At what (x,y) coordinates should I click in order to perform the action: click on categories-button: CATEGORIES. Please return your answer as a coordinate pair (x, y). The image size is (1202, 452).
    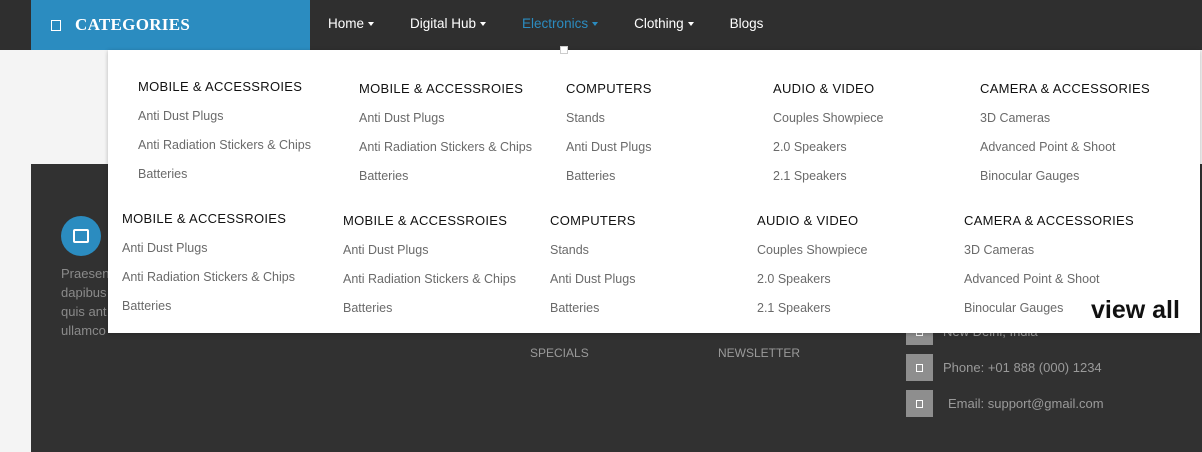
    Looking at the image, I should click on (170, 25).